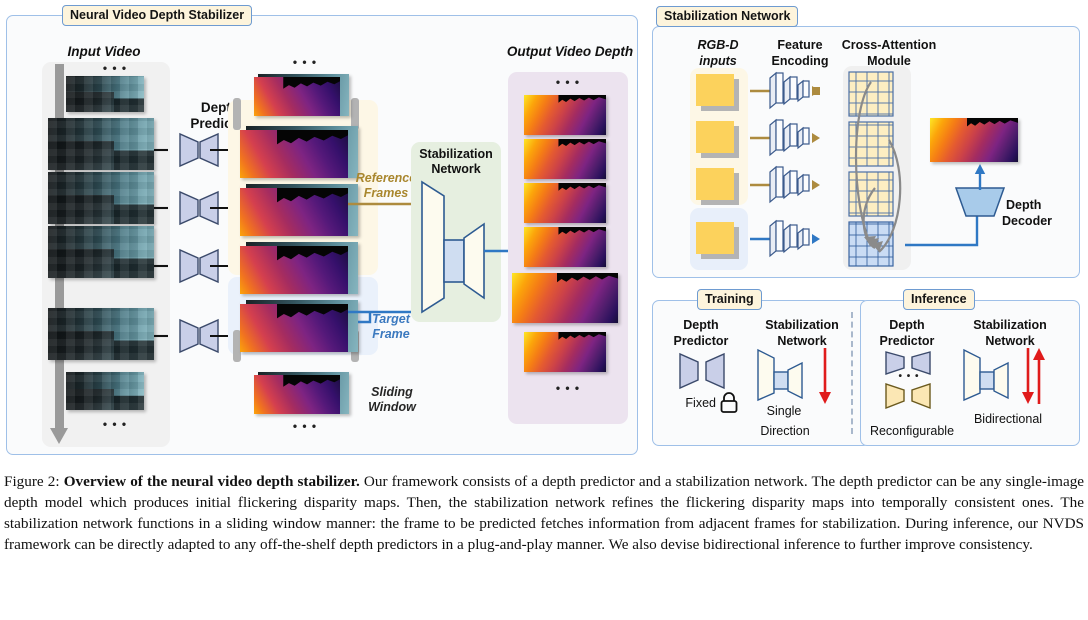 The image size is (1088, 620). What do you see at coordinates (392, 407) in the screenshot?
I see `sliding-window-label-line2: Window` at bounding box center [392, 407].